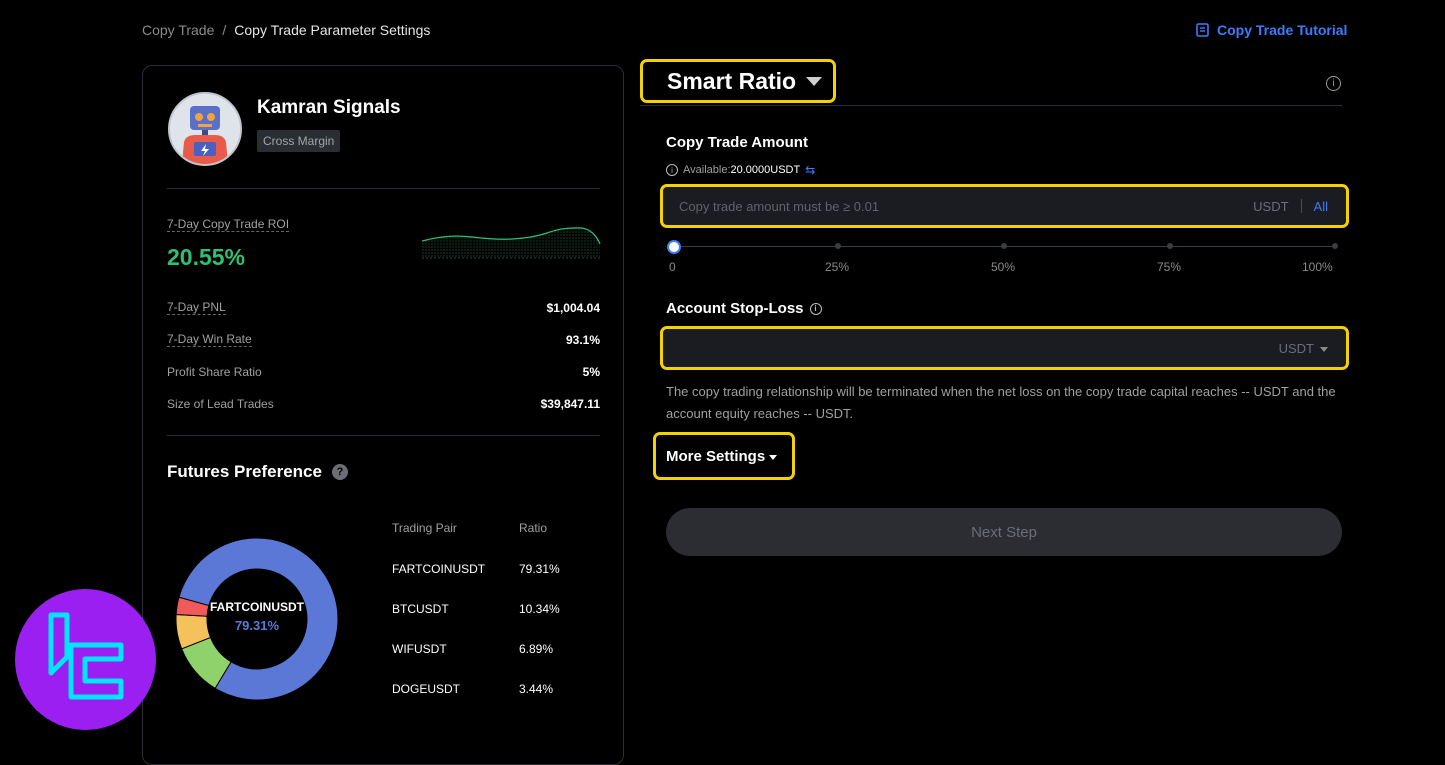 This screenshot has height=765, width=1445. I want to click on stop-loss-input, so click(971, 348).